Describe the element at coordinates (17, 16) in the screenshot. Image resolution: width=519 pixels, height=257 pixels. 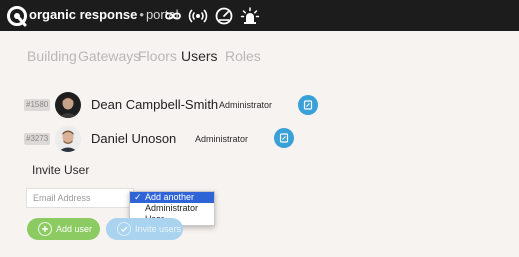
I see `logo-icon` at that location.